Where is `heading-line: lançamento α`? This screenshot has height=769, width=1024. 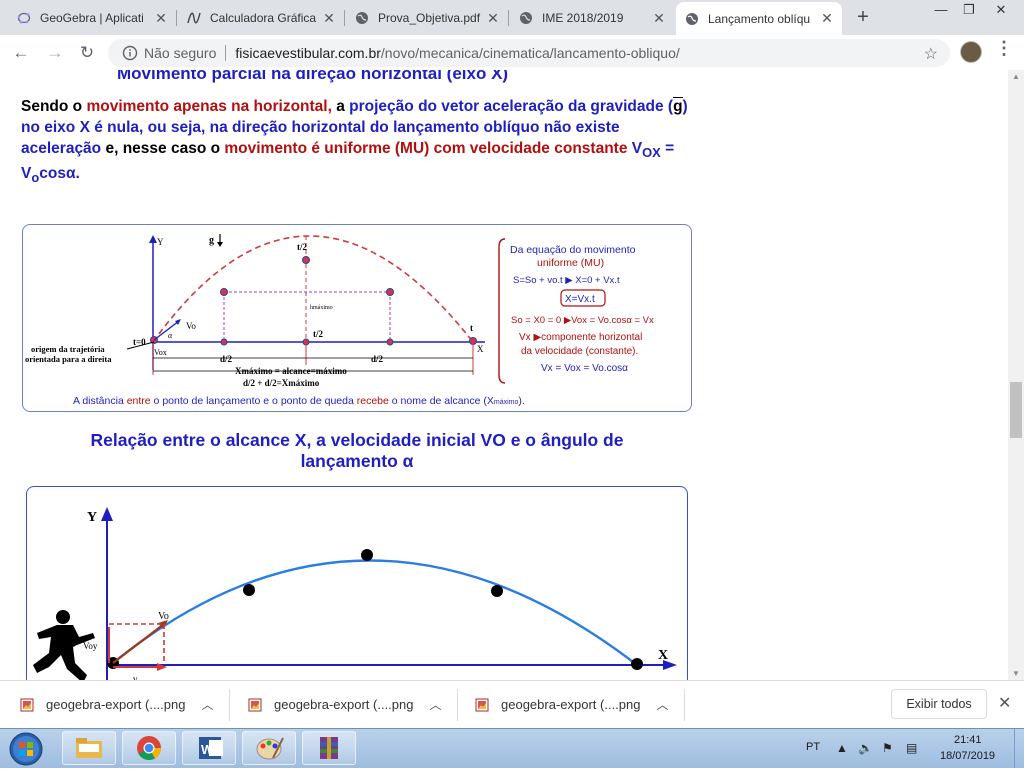 heading-line: lançamento α is located at coordinates (357, 461).